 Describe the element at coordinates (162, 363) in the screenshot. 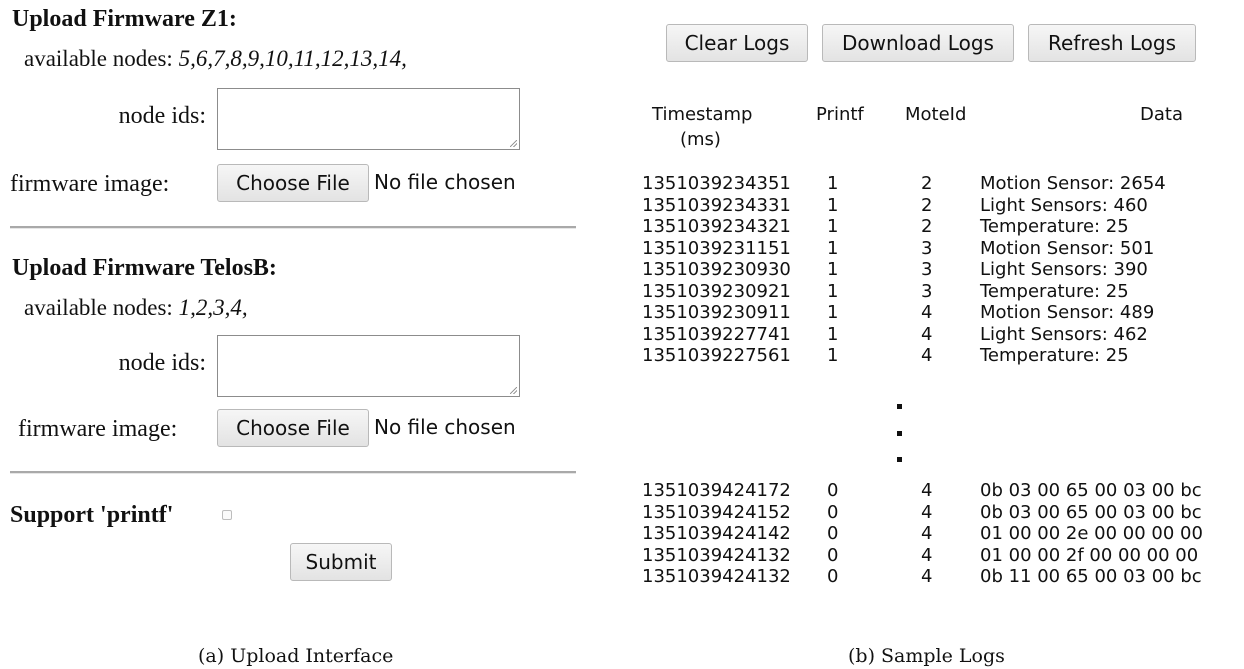

I see `telosb-node-ids-label: node ids:` at that location.